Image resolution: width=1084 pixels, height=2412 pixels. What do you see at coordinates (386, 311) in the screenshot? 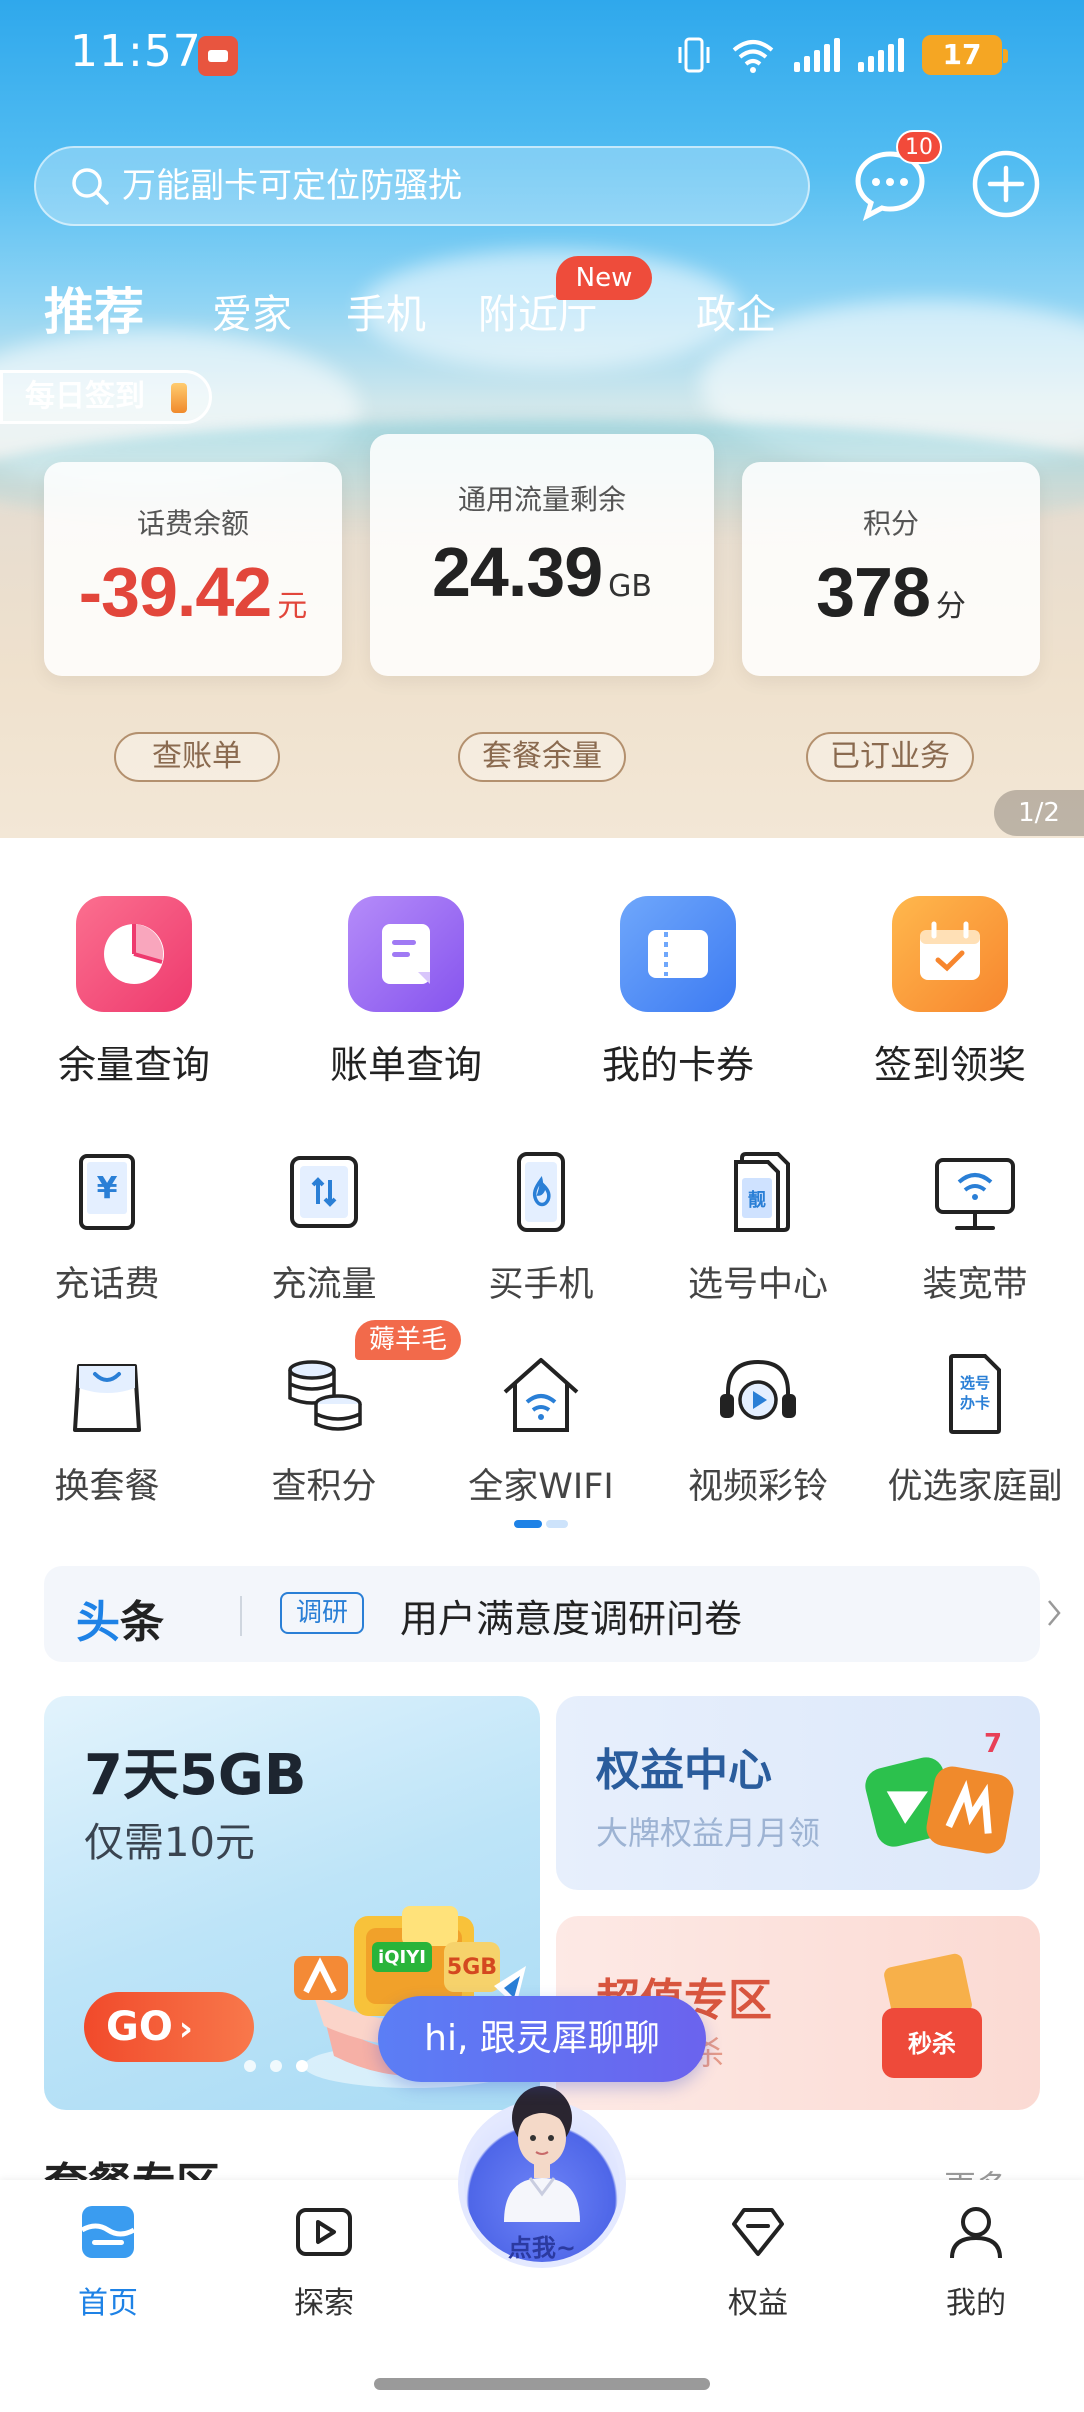
I see `tab-phone: 手机` at bounding box center [386, 311].